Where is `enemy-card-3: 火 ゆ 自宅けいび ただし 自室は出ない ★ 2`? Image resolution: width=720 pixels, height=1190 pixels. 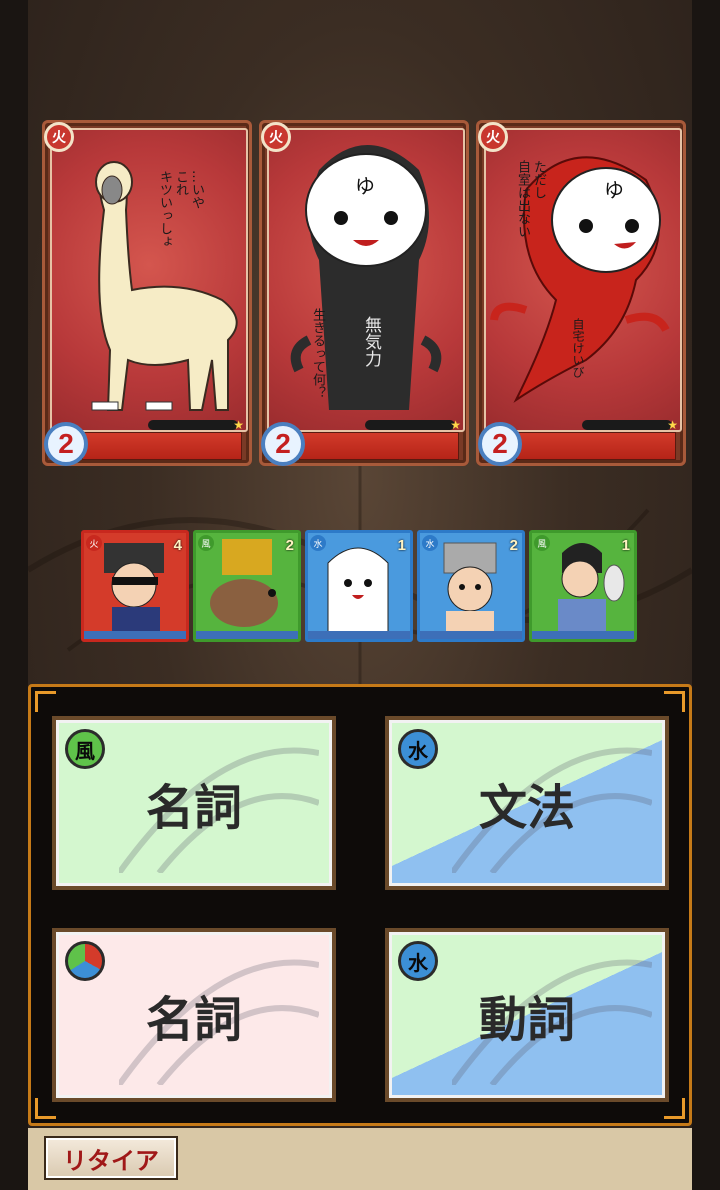
enemy-card-3: 火 ゆ 自宅けいび ただし 自室は出ない ★ 2 is located at coordinates (581, 293).